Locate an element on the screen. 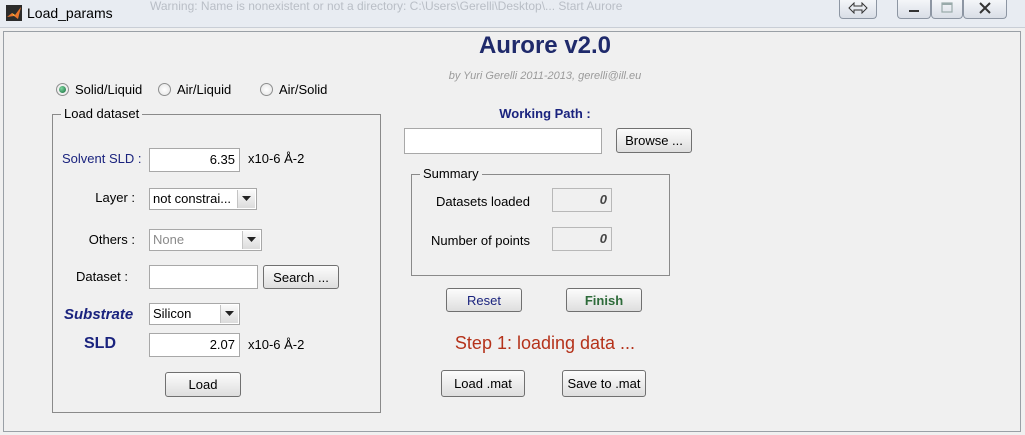  substrate-label: Substrate is located at coordinates (99, 314).